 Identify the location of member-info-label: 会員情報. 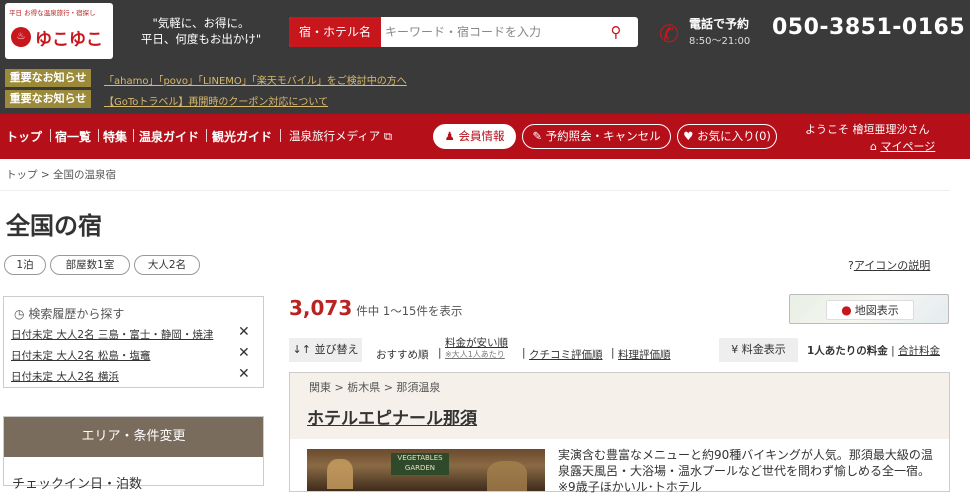
(481, 136).